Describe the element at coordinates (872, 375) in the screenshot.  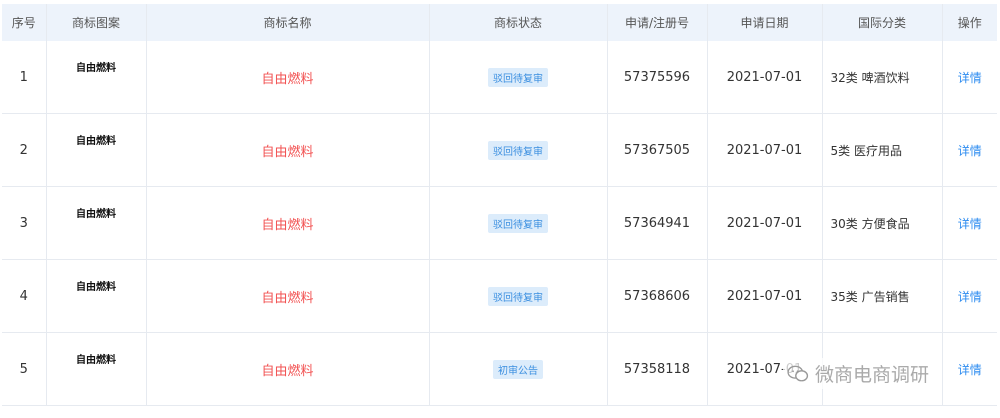
I see `watermark-text: 微商电商调研` at that location.